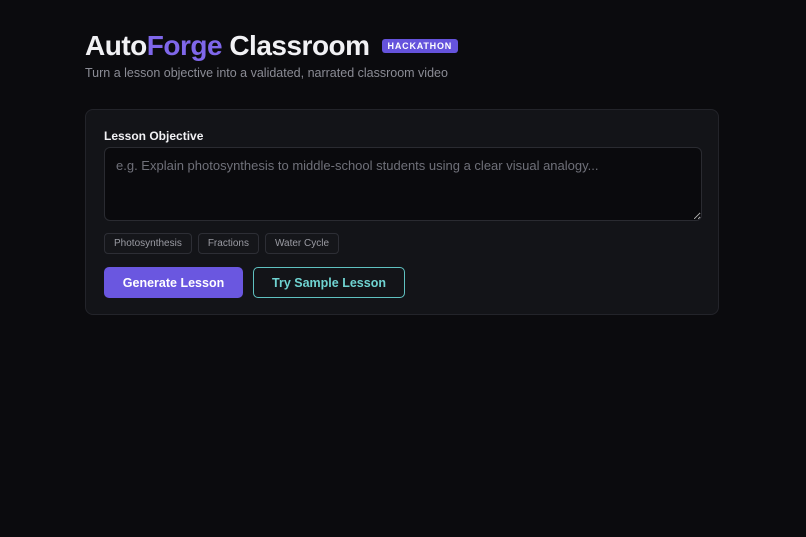 The height and width of the screenshot is (537, 806). Describe the element at coordinates (403, 184) in the screenshot. I see `lesson-objective-input` at that location.